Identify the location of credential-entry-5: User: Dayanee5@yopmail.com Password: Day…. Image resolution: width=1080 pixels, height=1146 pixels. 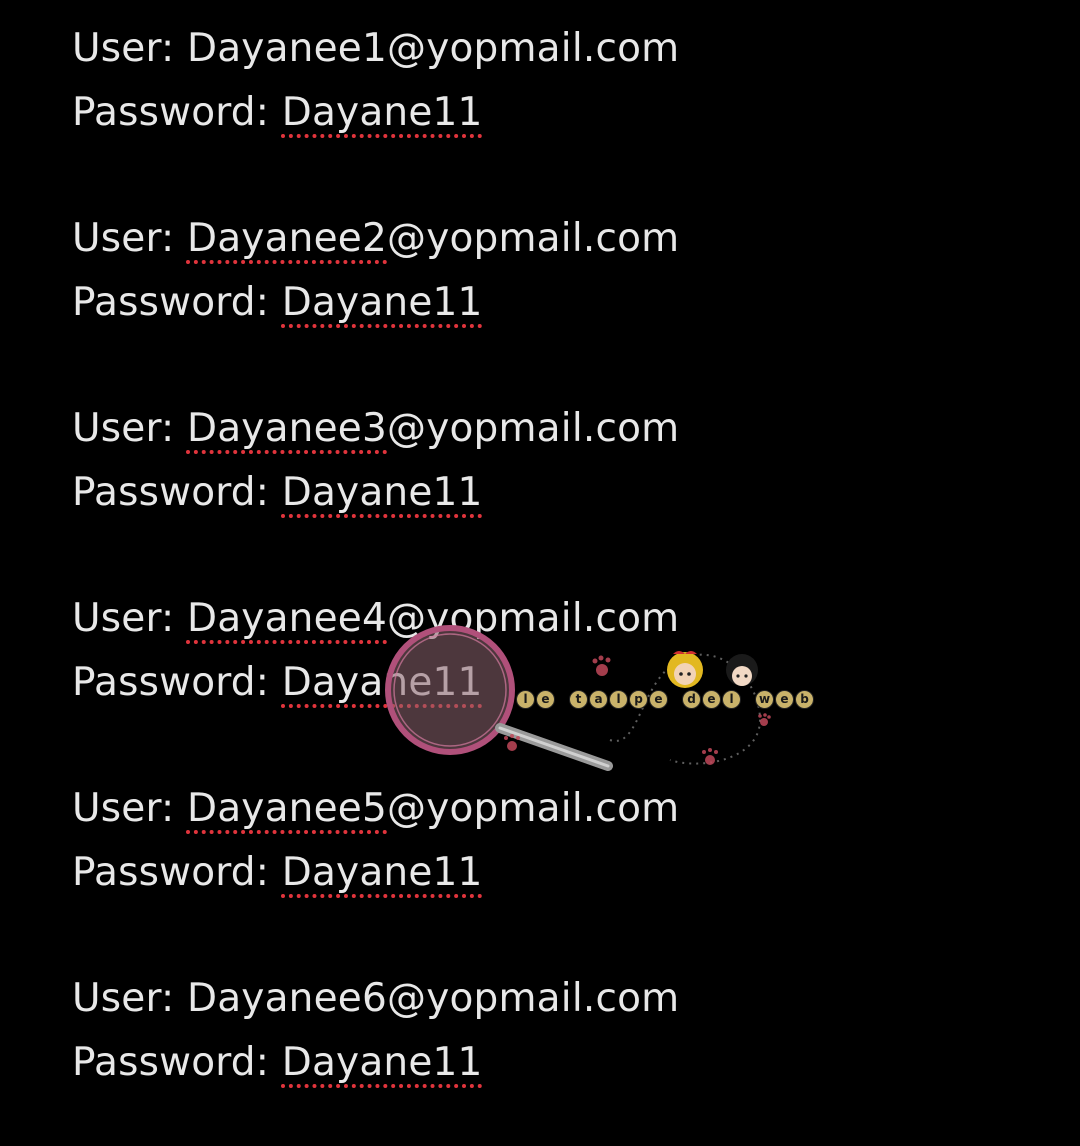
(375, 841).